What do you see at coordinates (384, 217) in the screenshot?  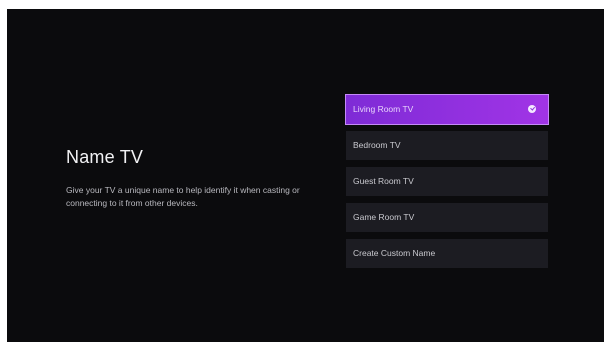 I see `option-label: Game Room TV` at bounding box center [384, 217].